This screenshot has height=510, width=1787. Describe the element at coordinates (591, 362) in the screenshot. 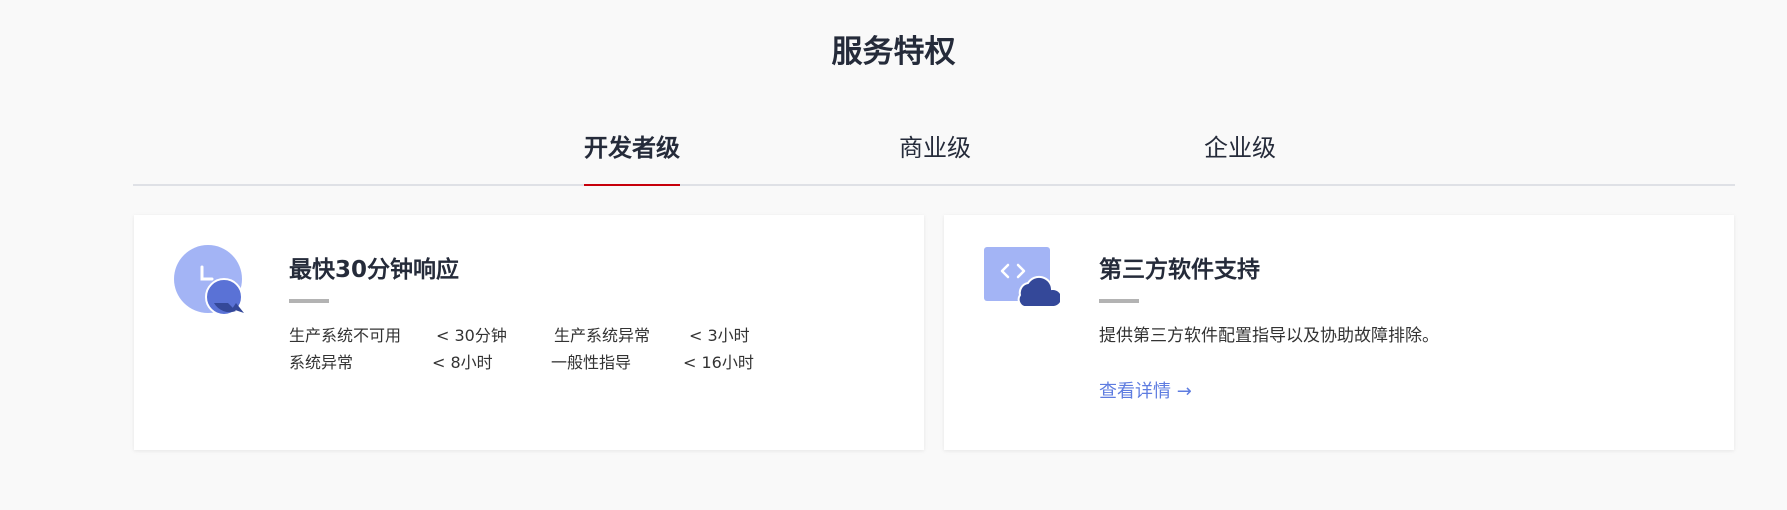

I see `severity-label: 一般性指导` at that location.